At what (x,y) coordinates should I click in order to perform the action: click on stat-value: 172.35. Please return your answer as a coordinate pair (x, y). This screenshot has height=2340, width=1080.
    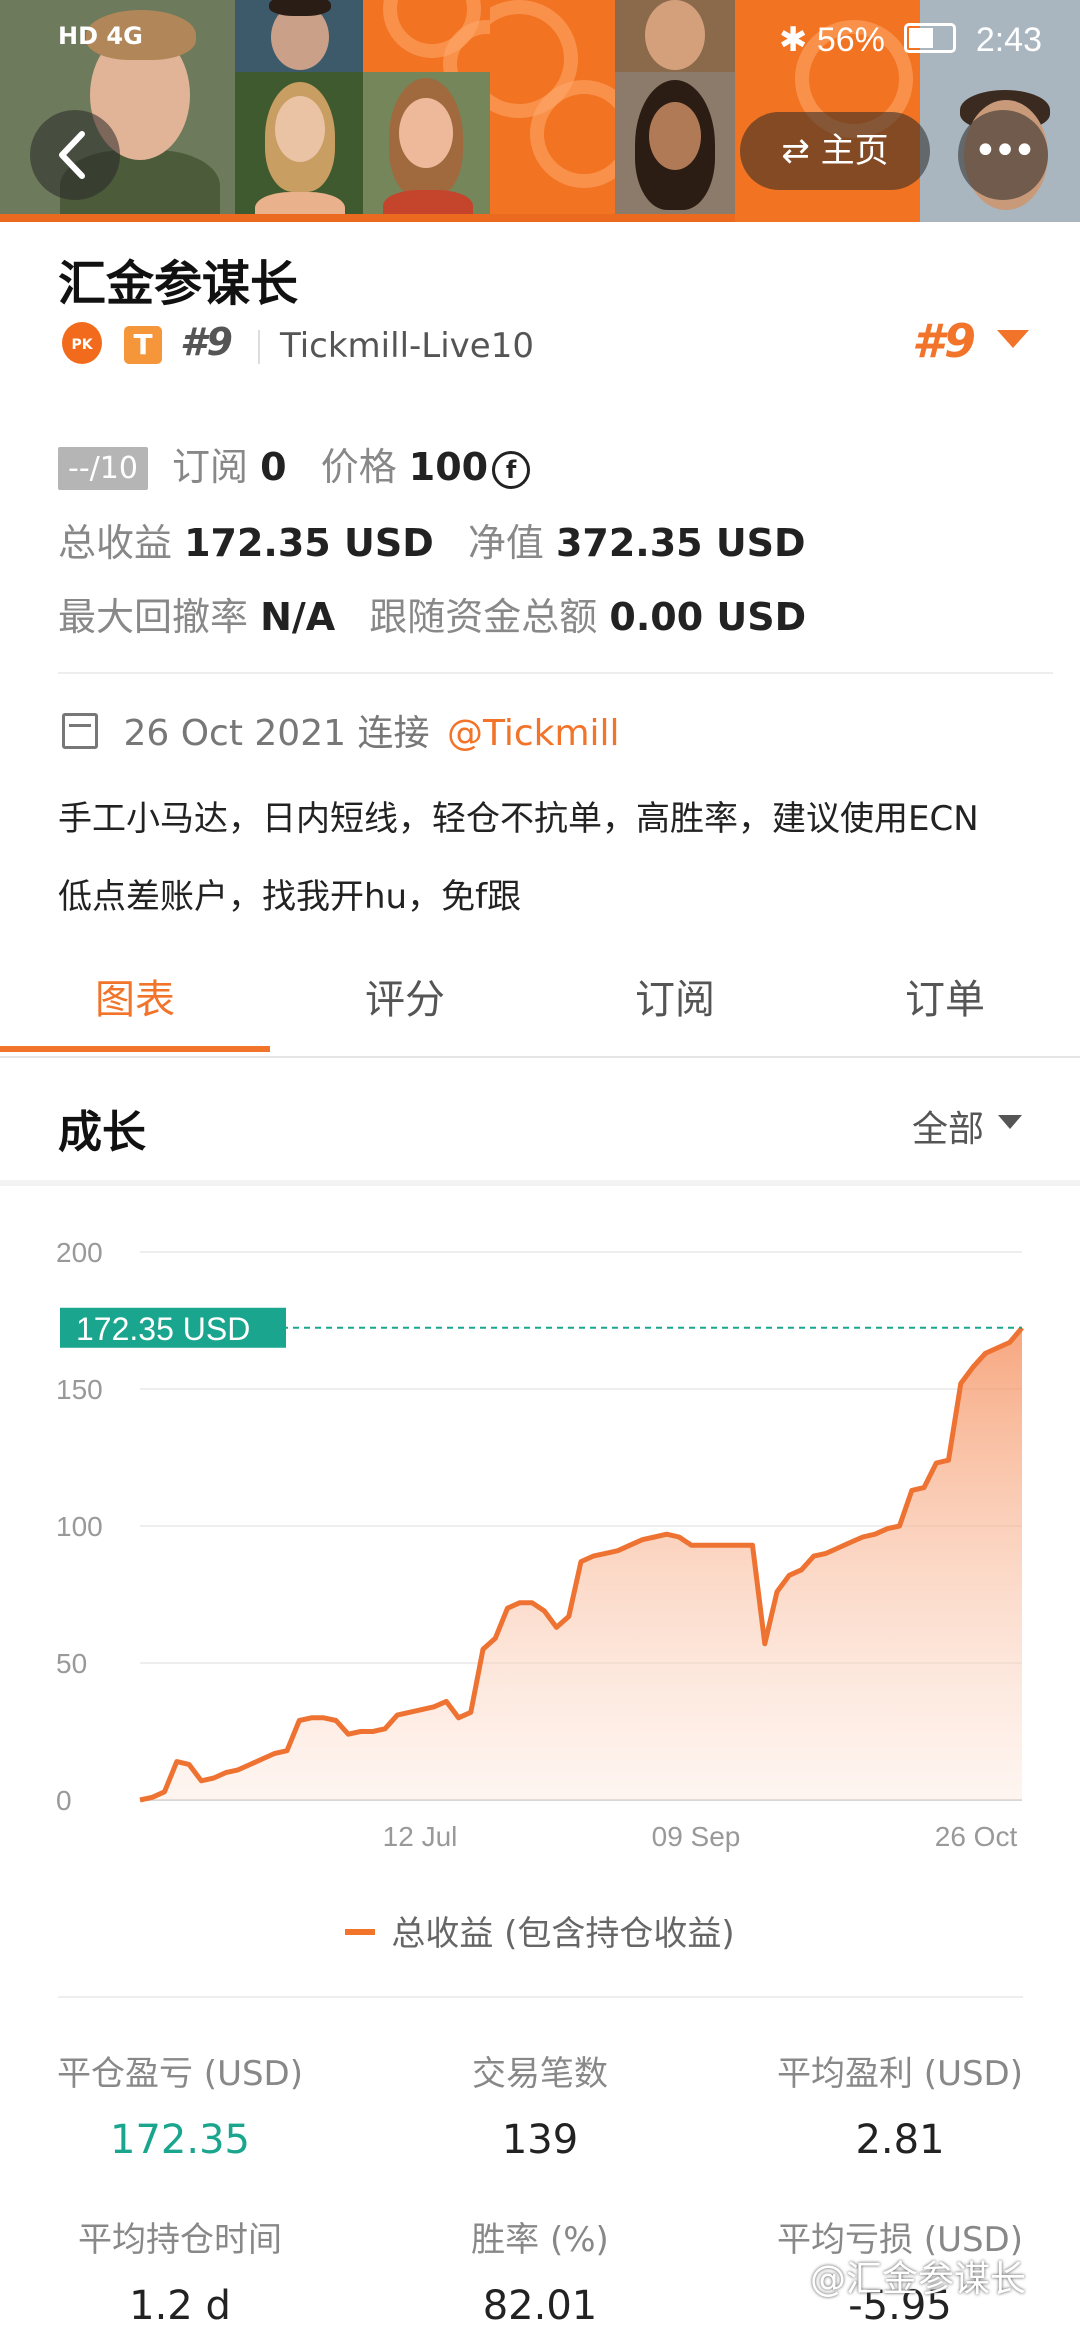
    Looking at the image, I should click on (180, 2140).